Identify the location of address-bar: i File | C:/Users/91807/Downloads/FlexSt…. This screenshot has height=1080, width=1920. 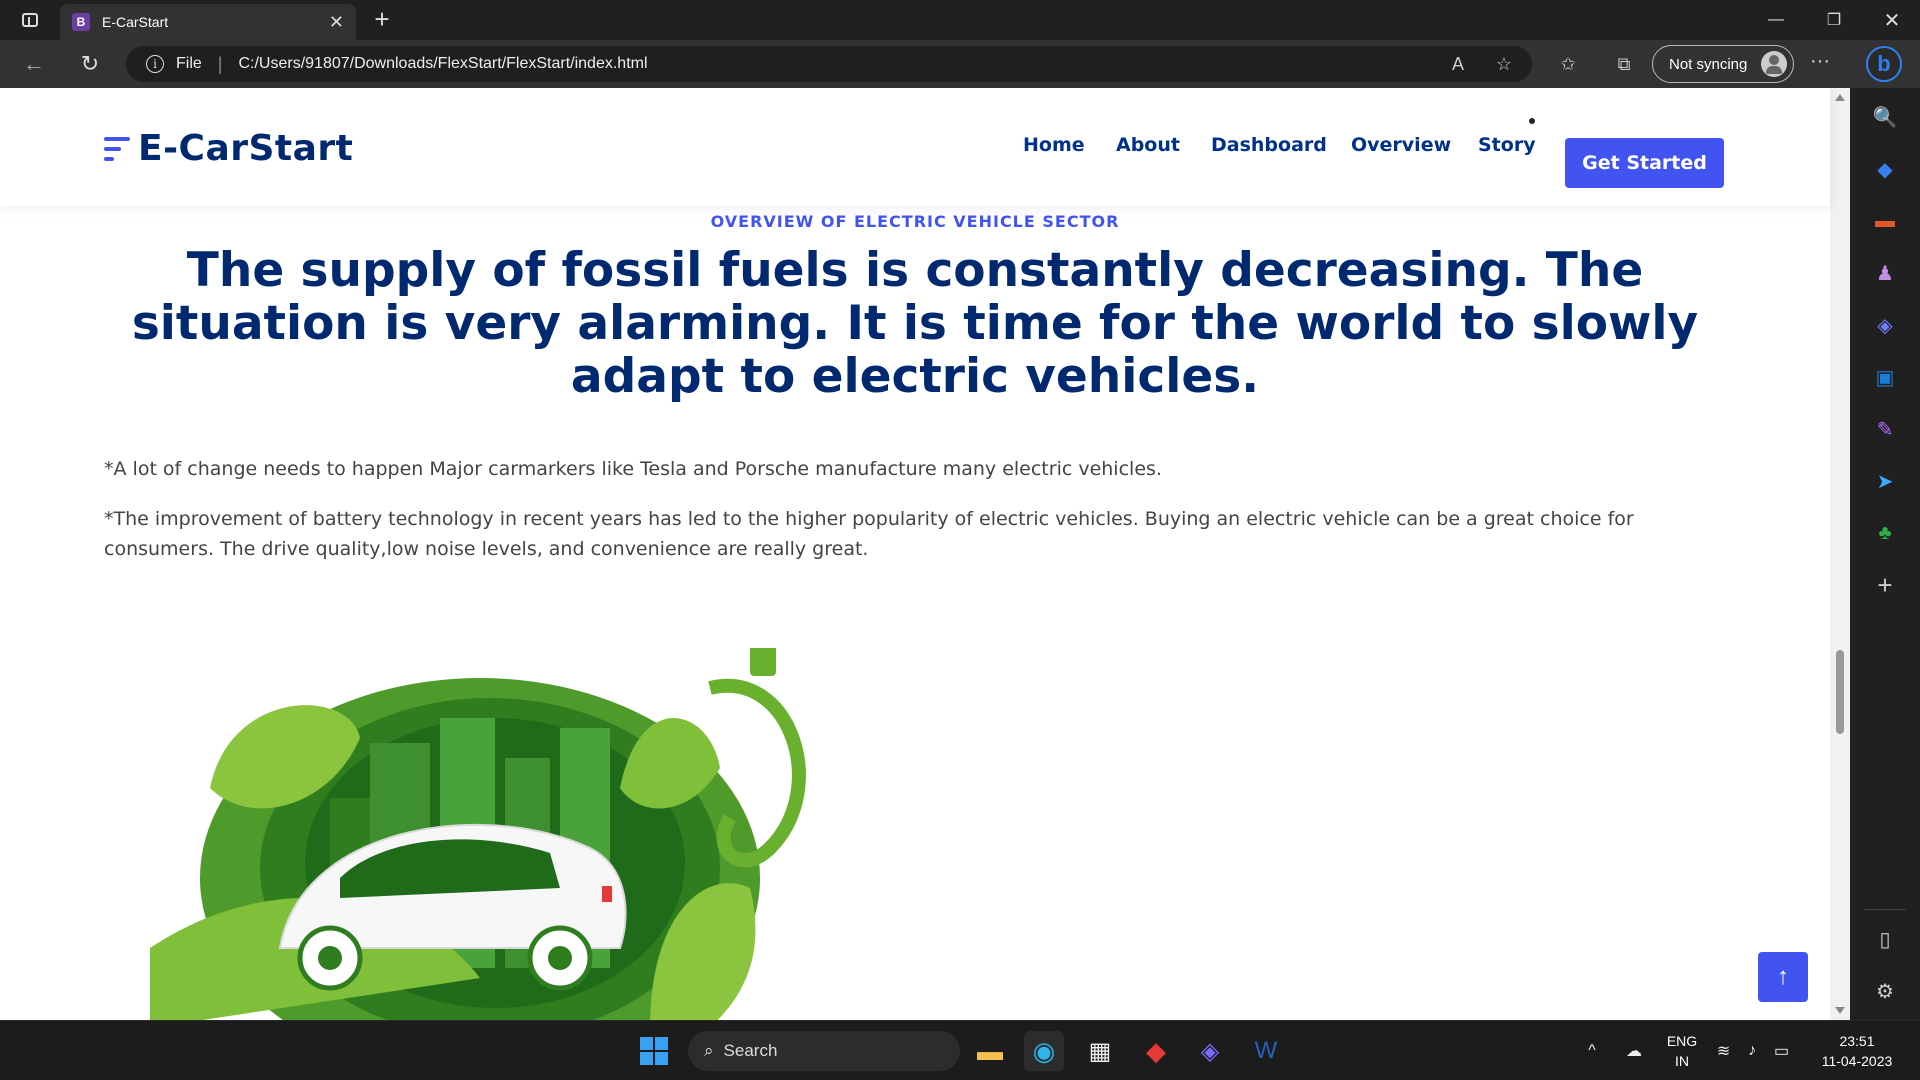
(829, 64).